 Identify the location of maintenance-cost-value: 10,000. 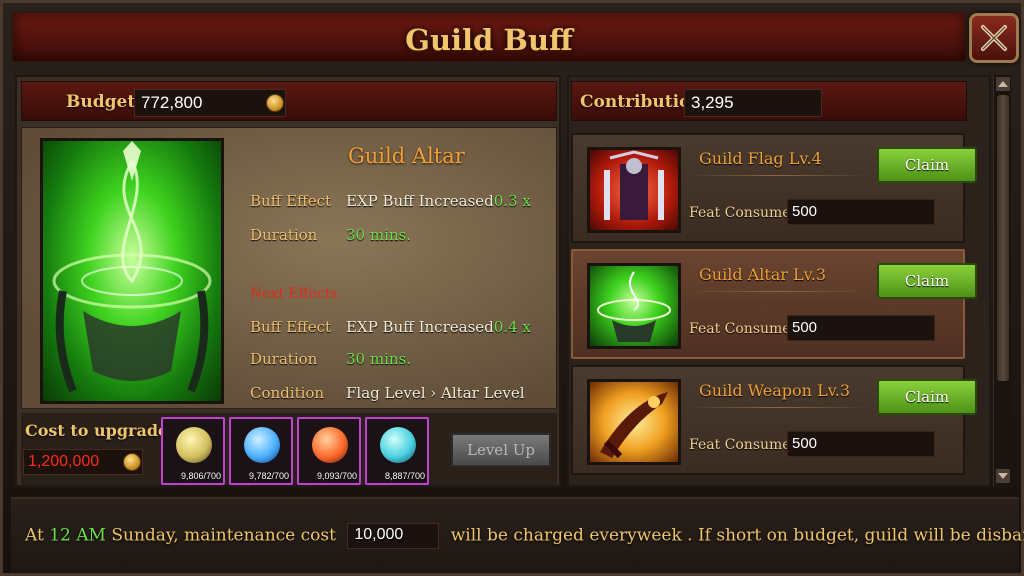
(393, 536).